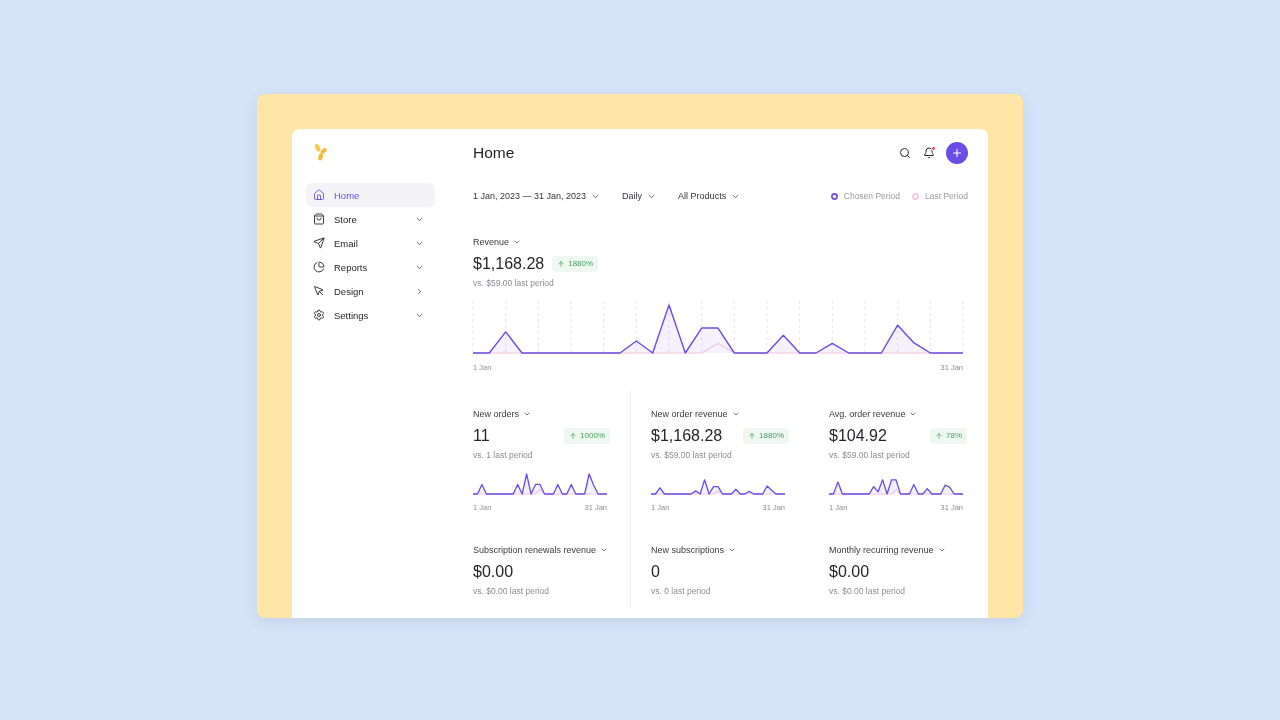  I want to click on bell-icon, so click(929, 153).